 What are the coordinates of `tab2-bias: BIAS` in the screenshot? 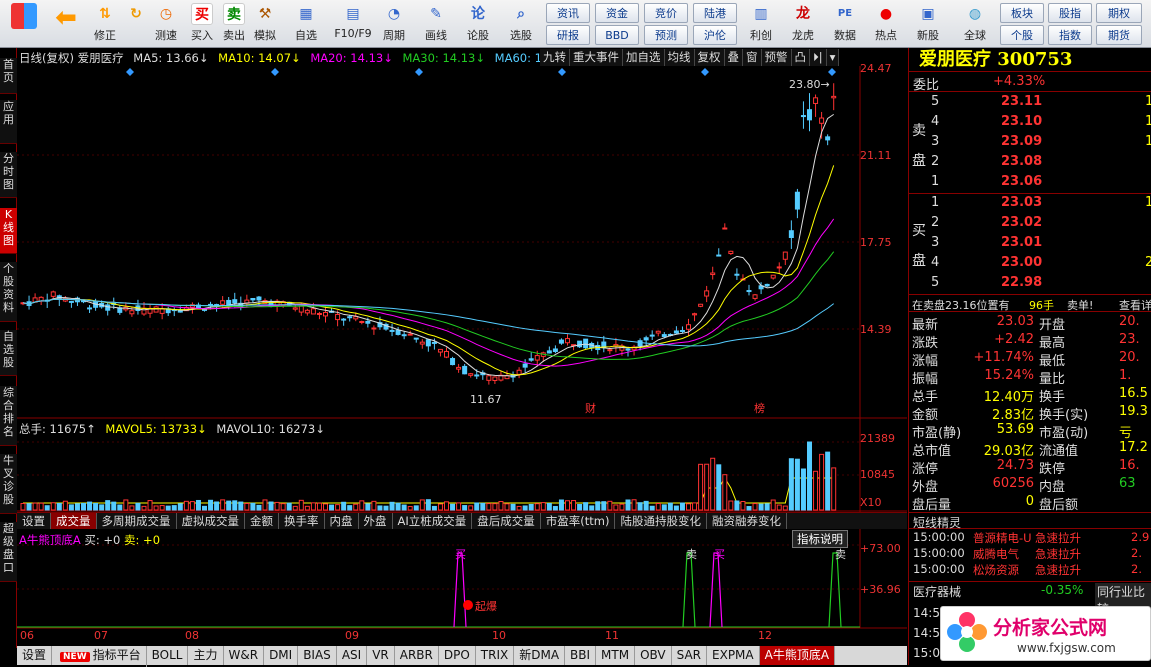 It's located at (317, 655).